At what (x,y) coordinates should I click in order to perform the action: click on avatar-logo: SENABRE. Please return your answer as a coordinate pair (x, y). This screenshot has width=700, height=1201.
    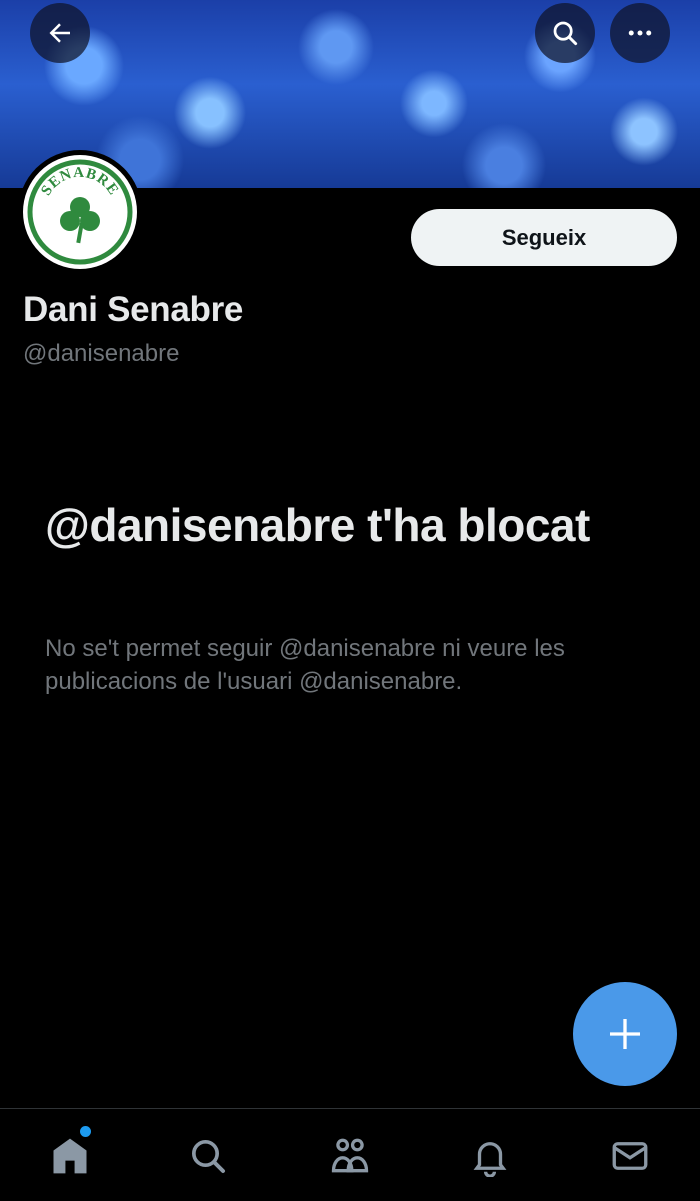
    Looking at the image, I should click on (80, 212).